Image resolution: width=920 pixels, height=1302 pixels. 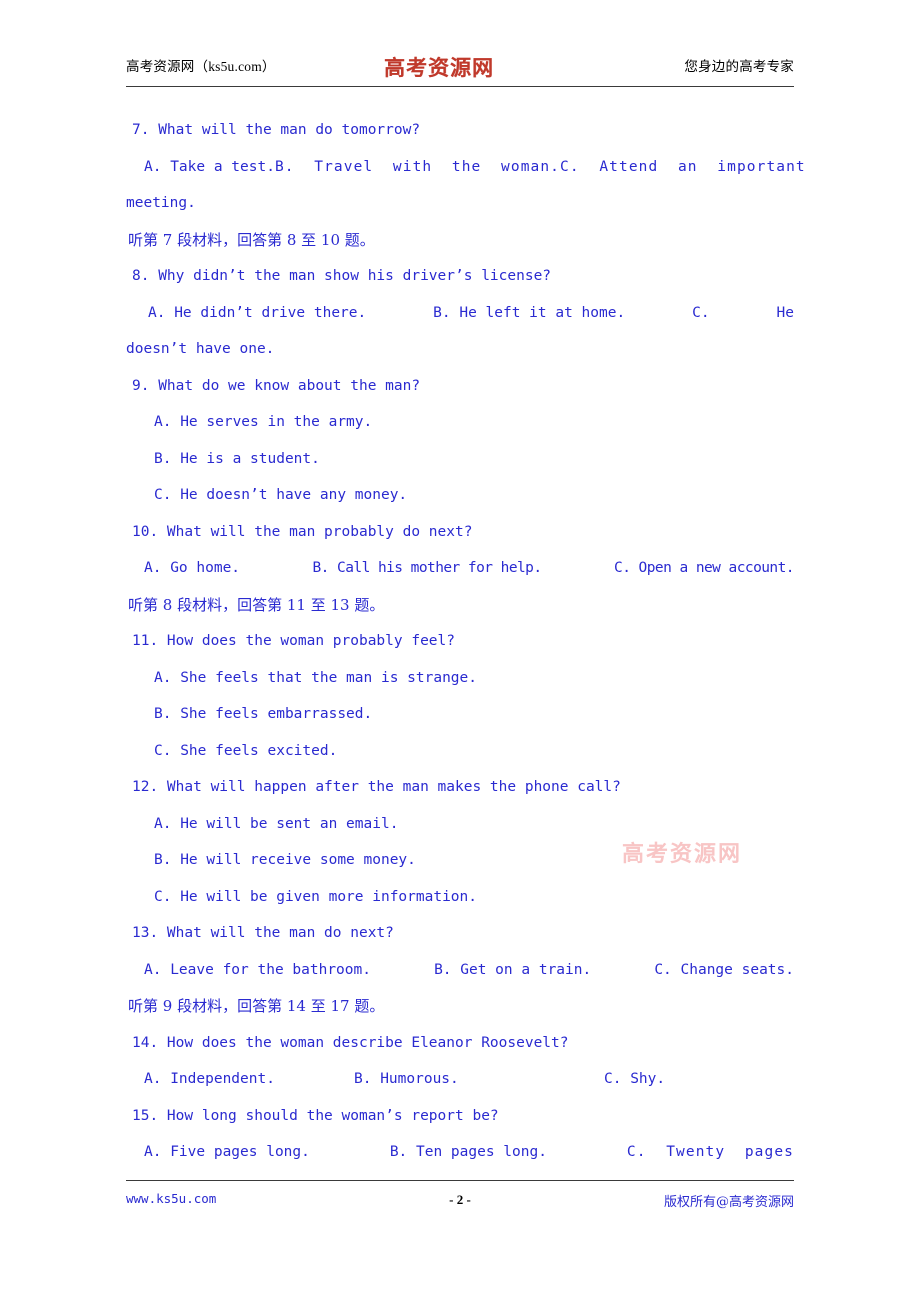 What do you see at coordinates (256, 1006) in the screenshot?
I see `listening-direction-9: 听第 9 段材料，回答第 14 至 17 题。` at bounding box center [256, 1006].